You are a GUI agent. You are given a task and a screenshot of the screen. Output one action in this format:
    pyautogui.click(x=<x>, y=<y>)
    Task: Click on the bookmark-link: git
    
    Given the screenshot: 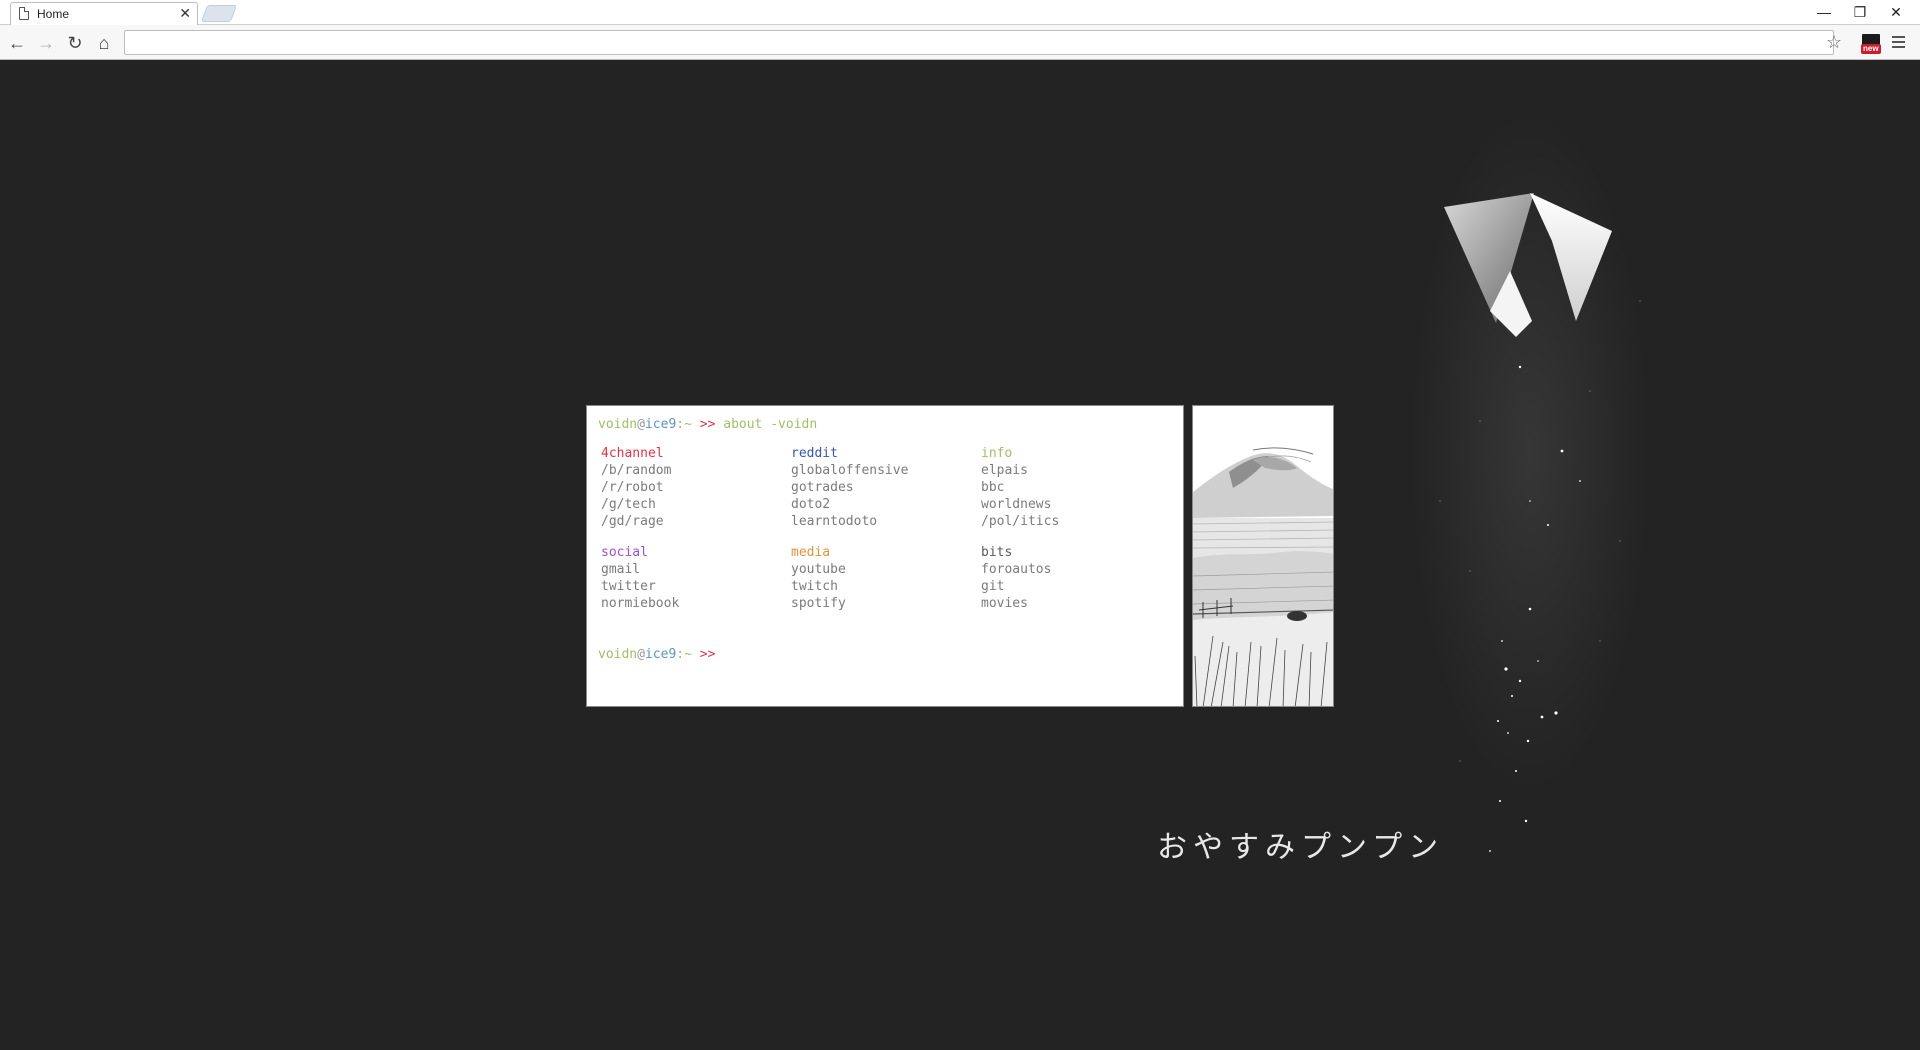 What is the action you would take?
    pyautogui.click(x=1076, y=586)
    